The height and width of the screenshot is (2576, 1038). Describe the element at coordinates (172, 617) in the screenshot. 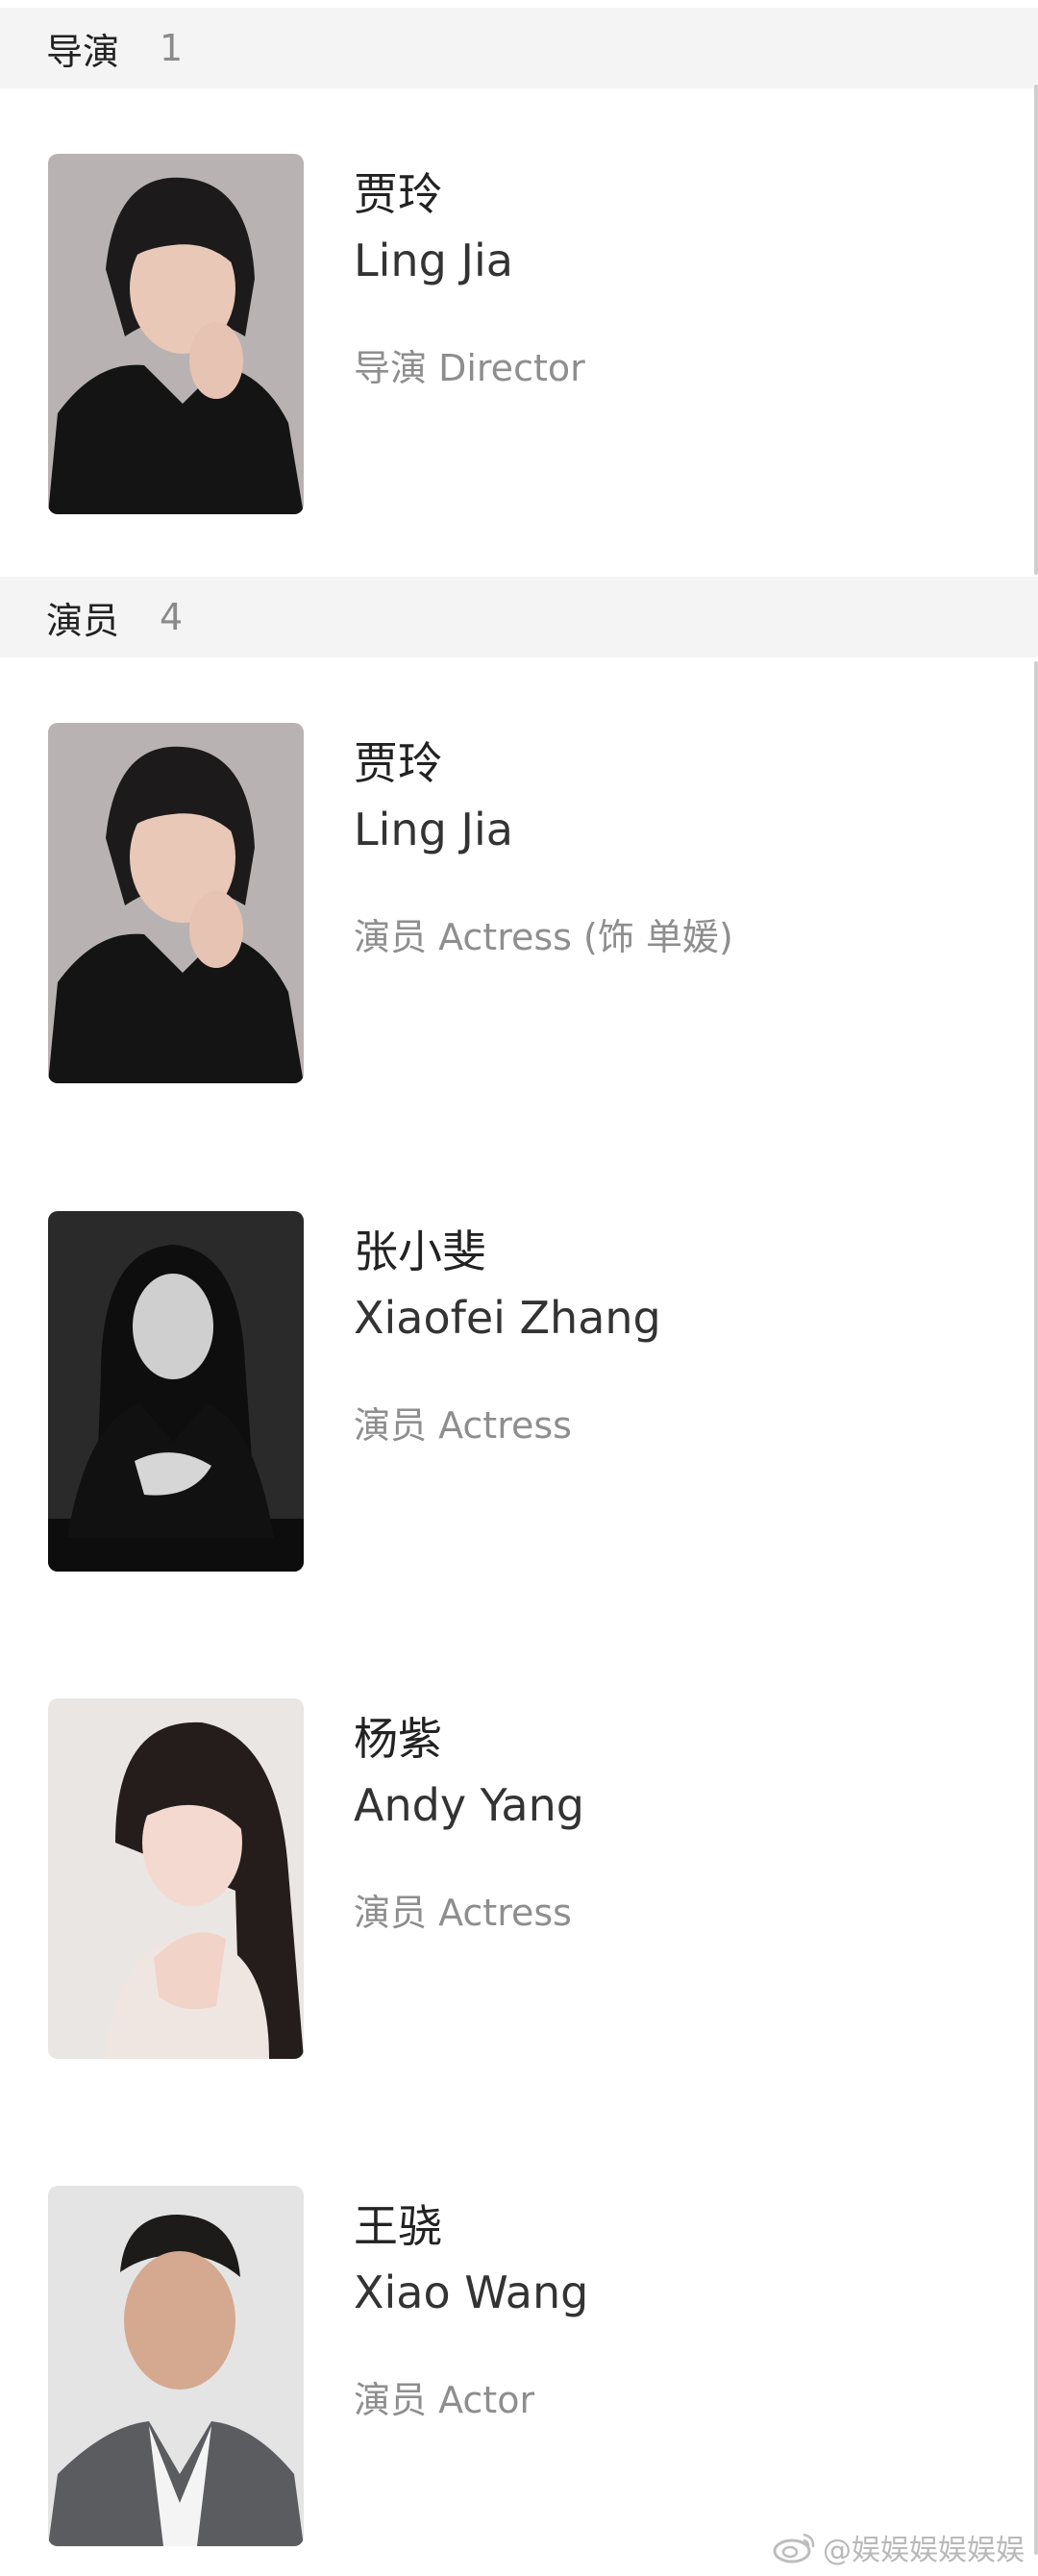

I see `section-count: 4` at that location.